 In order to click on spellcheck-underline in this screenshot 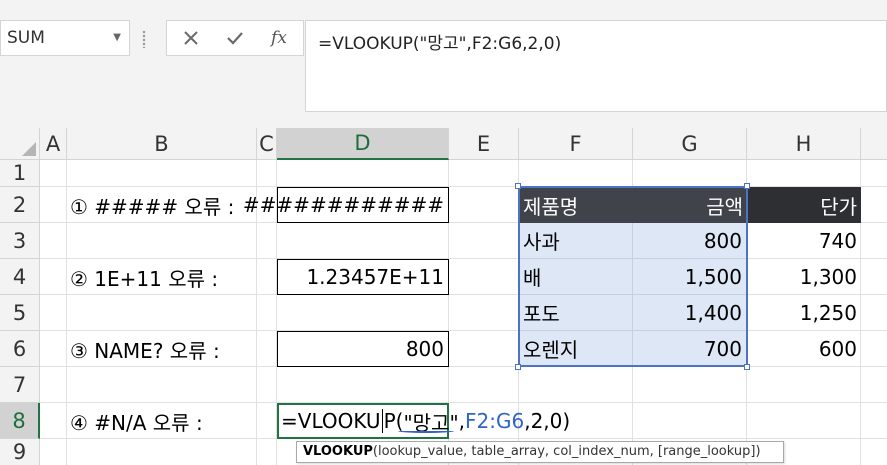, I will do `click(426, 431)`.